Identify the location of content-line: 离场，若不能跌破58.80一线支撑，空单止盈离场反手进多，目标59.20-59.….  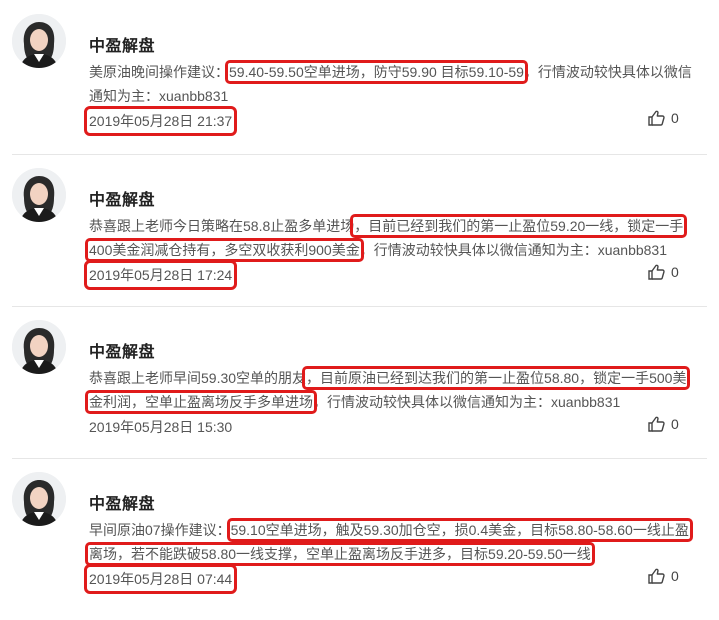
(391, 554).